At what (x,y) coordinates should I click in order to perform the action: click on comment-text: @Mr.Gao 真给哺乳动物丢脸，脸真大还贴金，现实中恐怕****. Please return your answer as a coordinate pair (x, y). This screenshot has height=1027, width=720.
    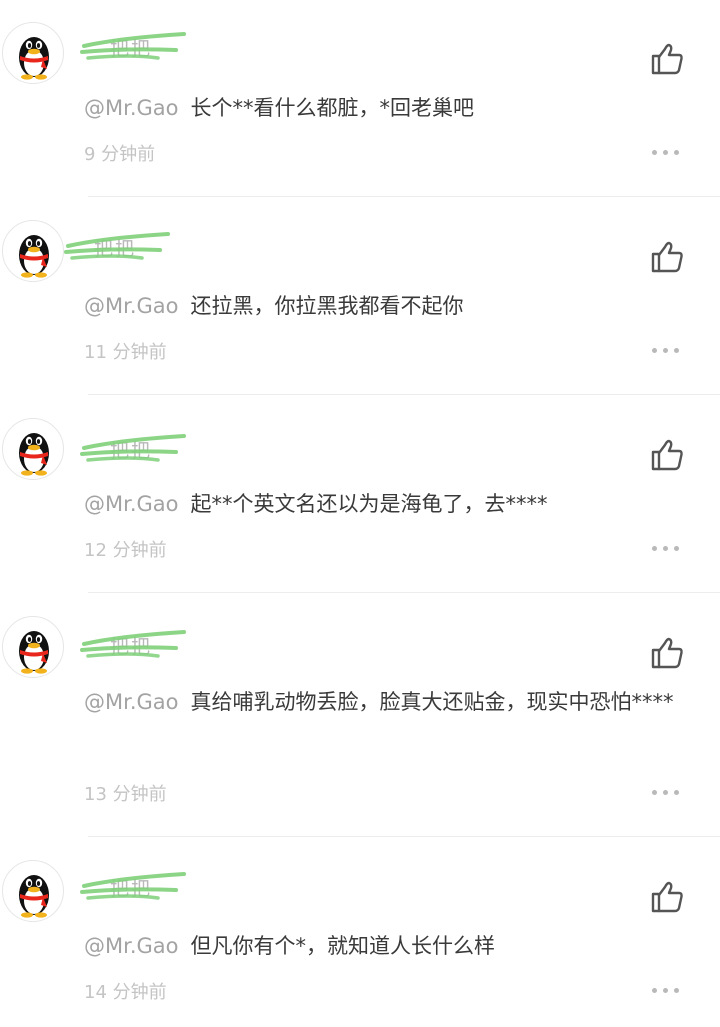
    Looking at the image, I should click on (389, 702).